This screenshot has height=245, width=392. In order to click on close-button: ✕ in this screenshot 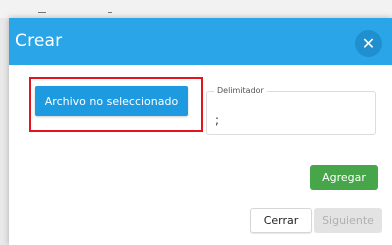, I will do `click(368, 43)`.